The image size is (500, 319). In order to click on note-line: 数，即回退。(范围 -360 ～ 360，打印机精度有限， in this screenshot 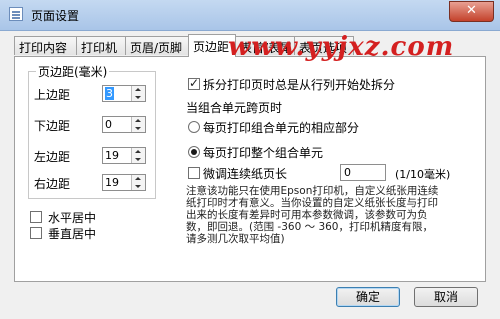, I will do `click(309, 227)`.